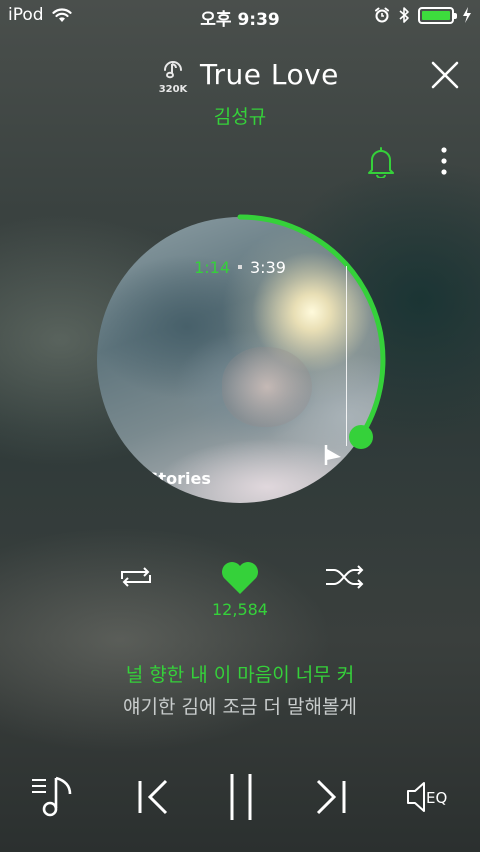 This screenshot has width=480, height=852. I want to click on next-track-icon, so click(330, 797).